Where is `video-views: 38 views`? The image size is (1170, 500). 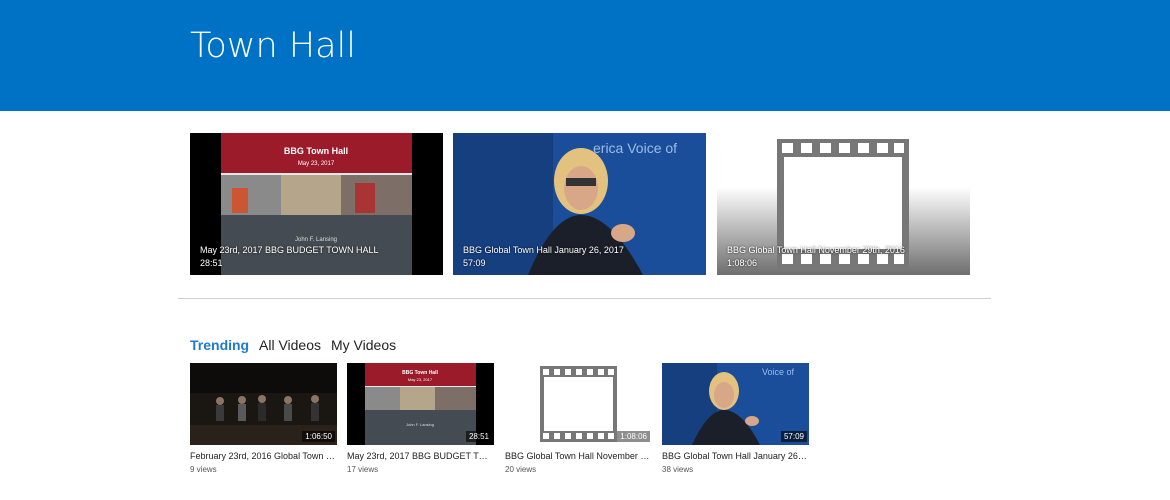 video-views: 38 views is located at coordinates (678, 469).